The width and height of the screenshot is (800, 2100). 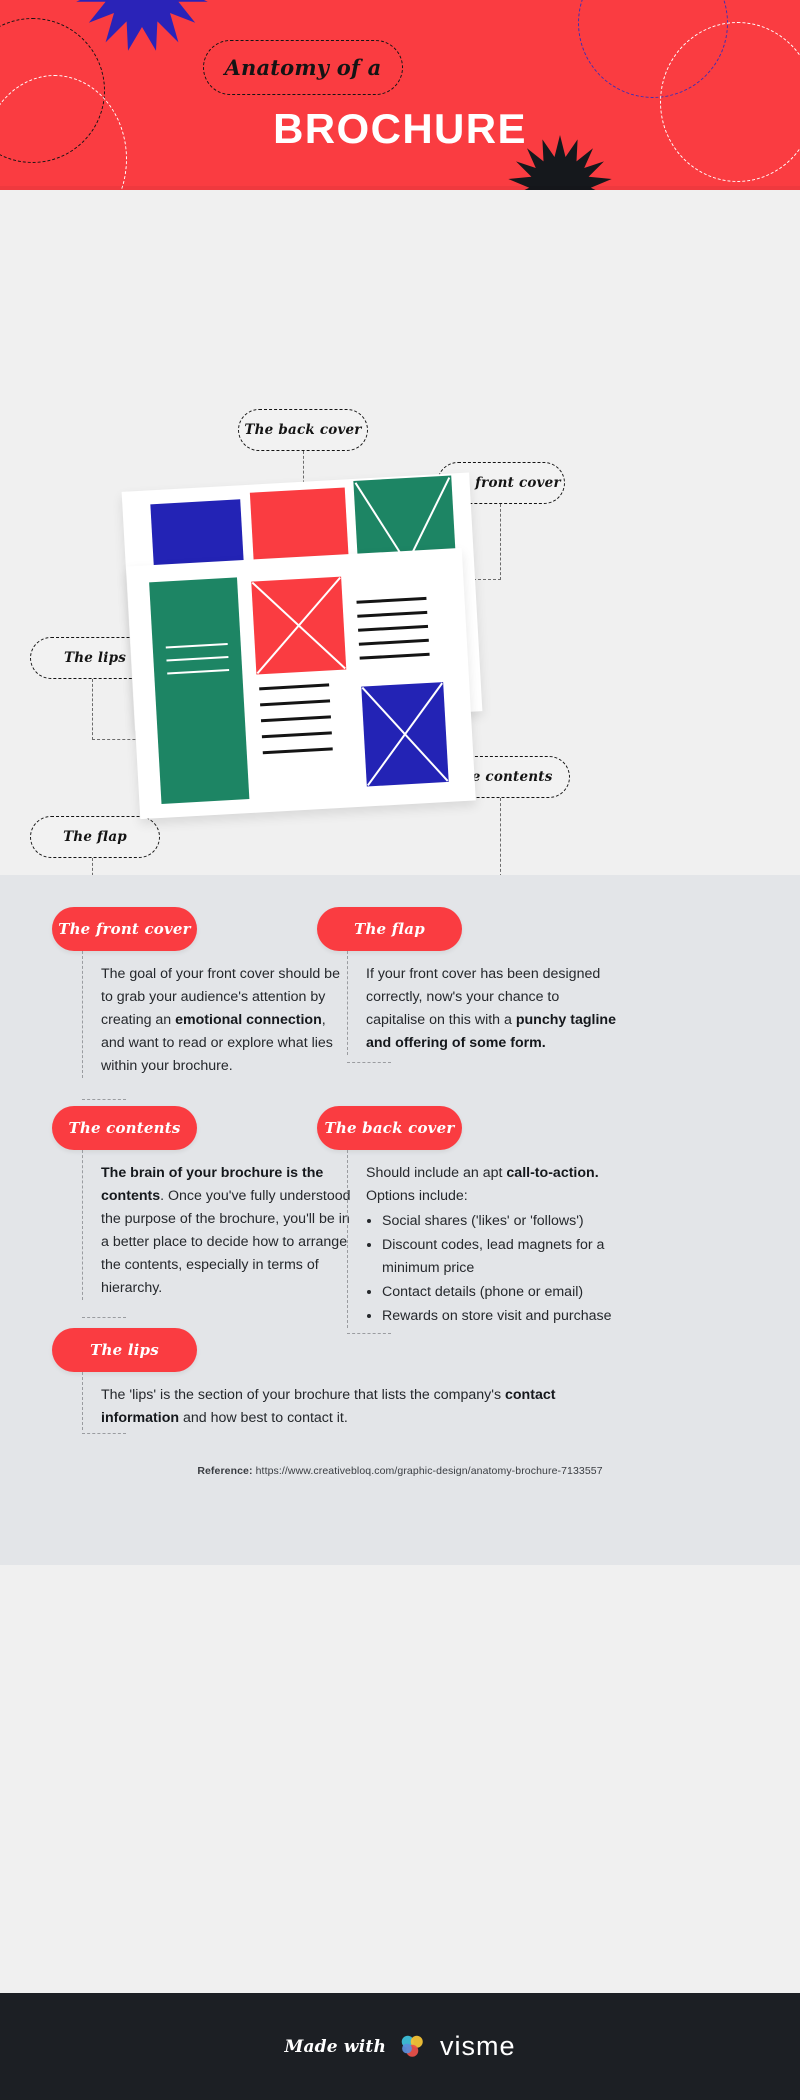 I want to click on callout-flap-label: The flap, so click(x=95, y=837).